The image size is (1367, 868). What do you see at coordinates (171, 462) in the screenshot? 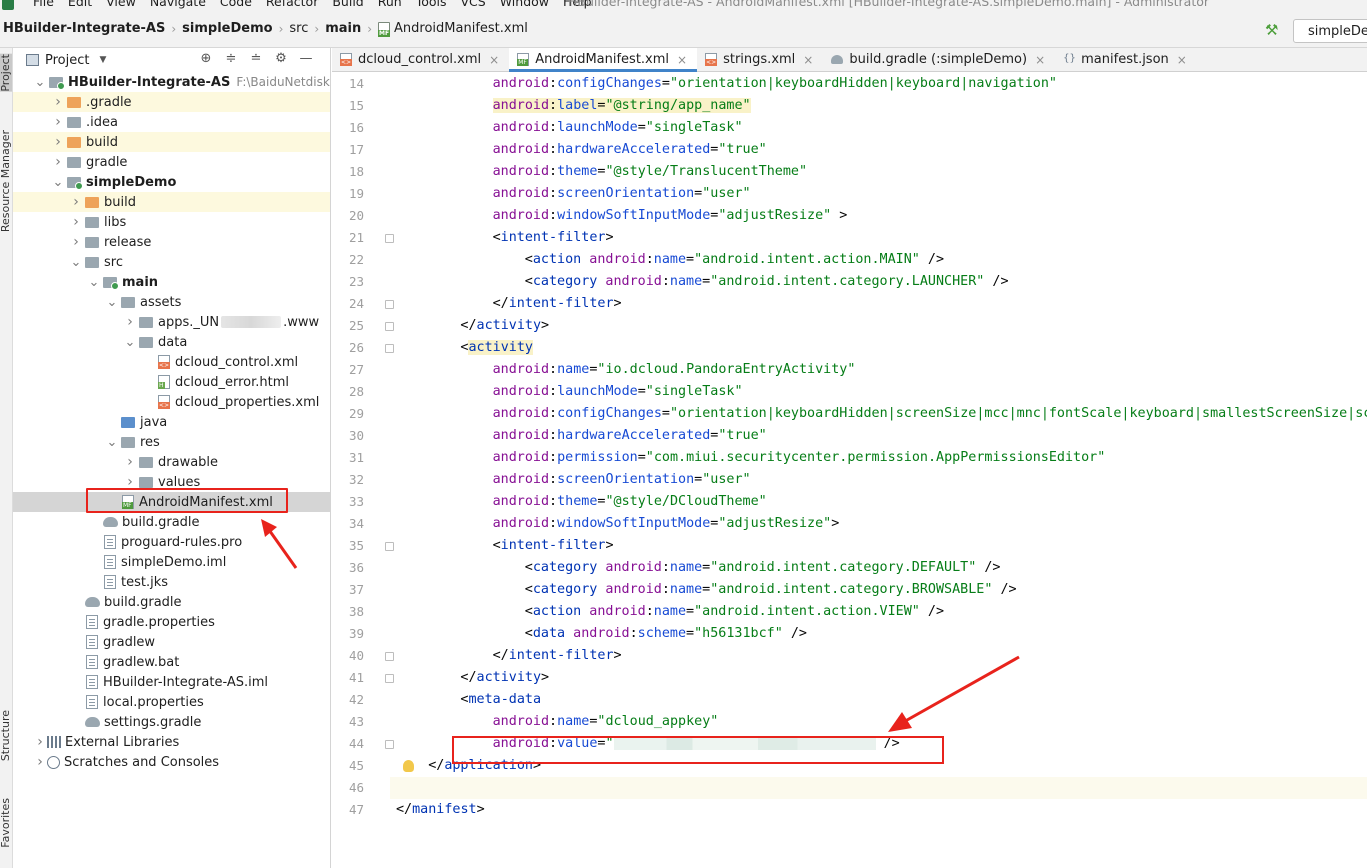
I see `tree-row: › drawable` at bounding box center [171, 462].